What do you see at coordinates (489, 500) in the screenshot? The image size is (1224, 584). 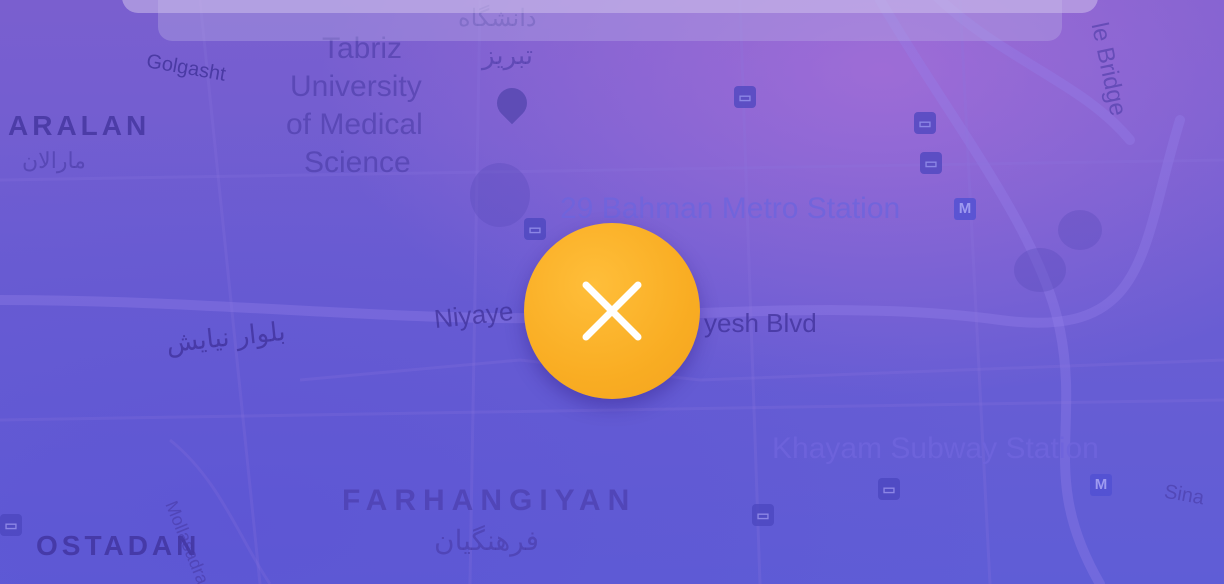 I see `map-label-farhangiyan: FARHANGIYAN` at bounding box center [489, 500].